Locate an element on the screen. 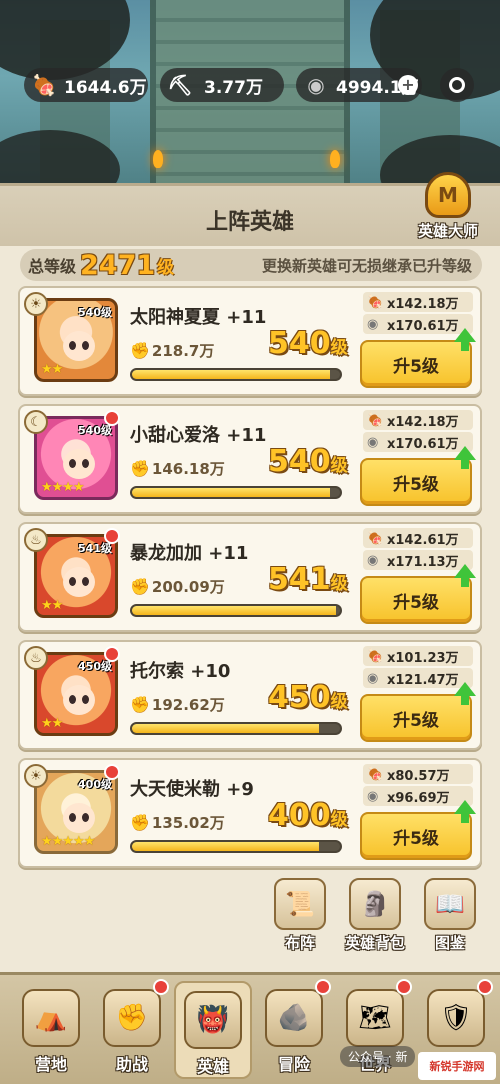 This screenshot has width=500, height=1084. hero-portrait: 540级 ★★★★ is located at coordinates (76, 458).